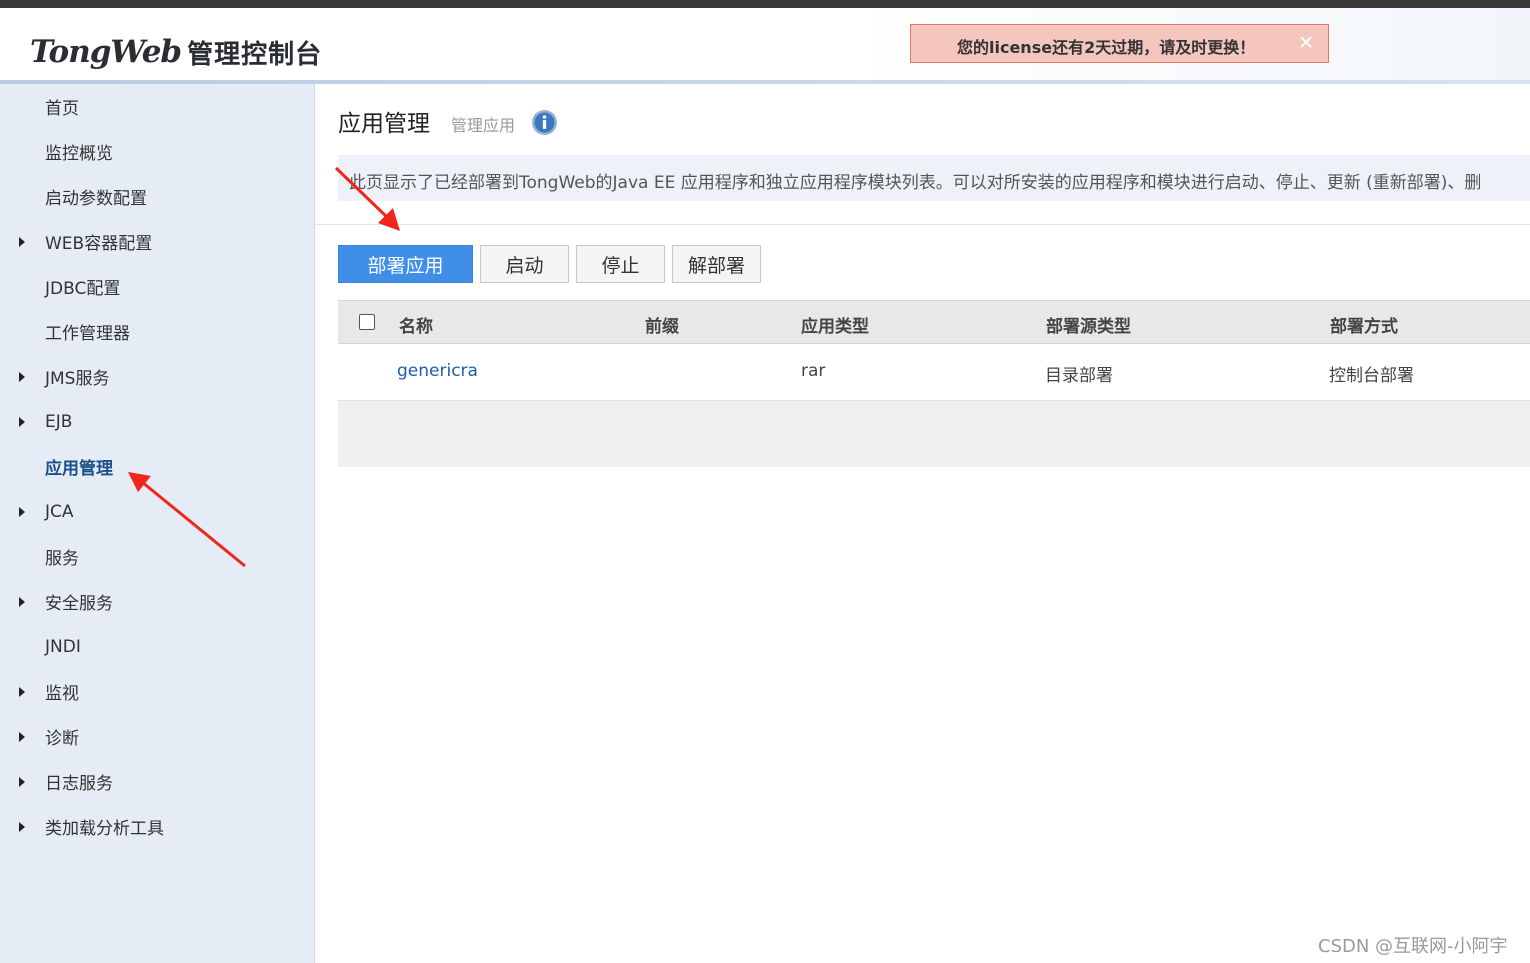 The height and width of the screenshot is (963, 1530). I want to click on watermark: CSDN @互联网-小阿宇, so click(1413, 946).